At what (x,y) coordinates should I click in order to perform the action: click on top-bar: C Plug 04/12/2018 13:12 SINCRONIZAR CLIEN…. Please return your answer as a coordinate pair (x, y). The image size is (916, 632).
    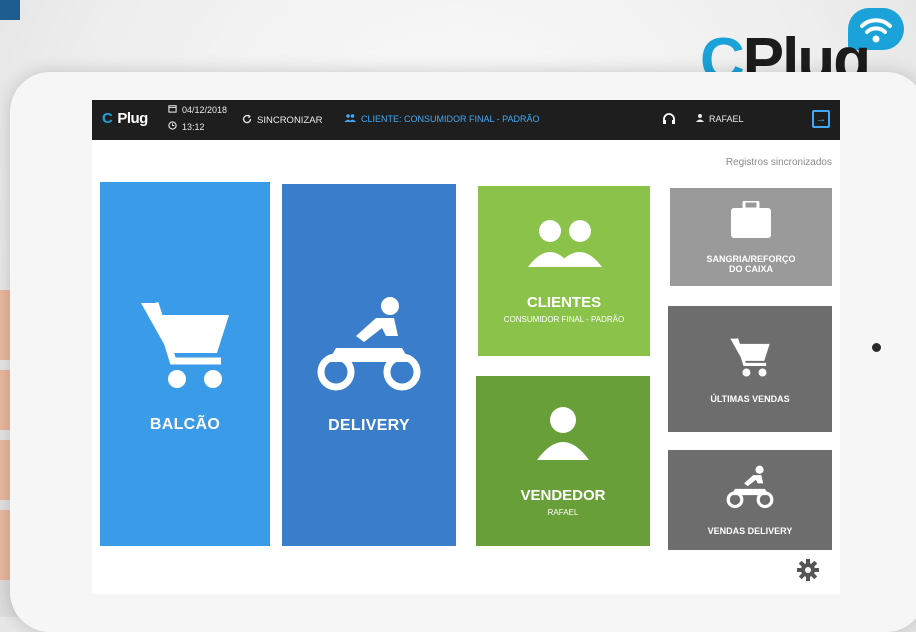
    Looking at the image, I should click on (466, 120).